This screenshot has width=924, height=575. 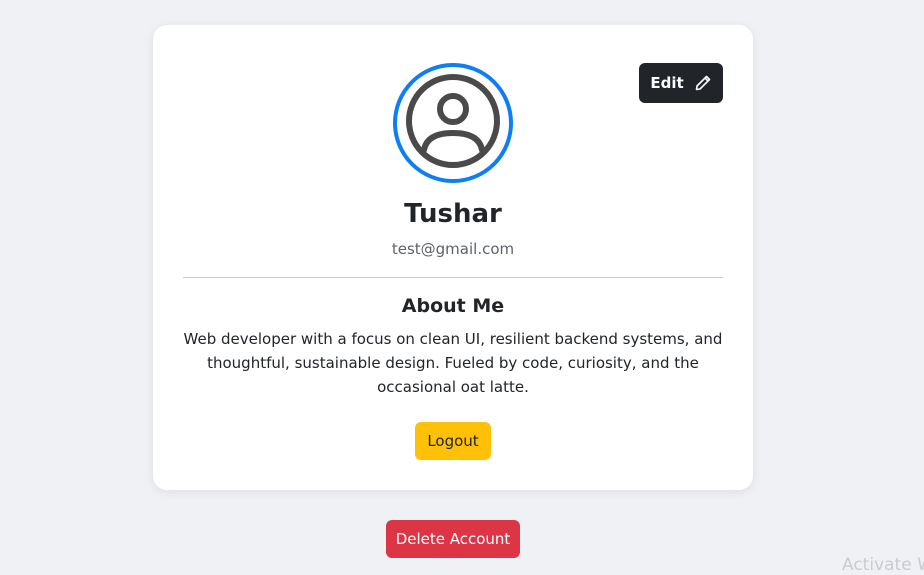 What do you see at coordinates (667, 83) in the screenshot?
I see `edit-label: Edit` at bounding box center [667, 83].